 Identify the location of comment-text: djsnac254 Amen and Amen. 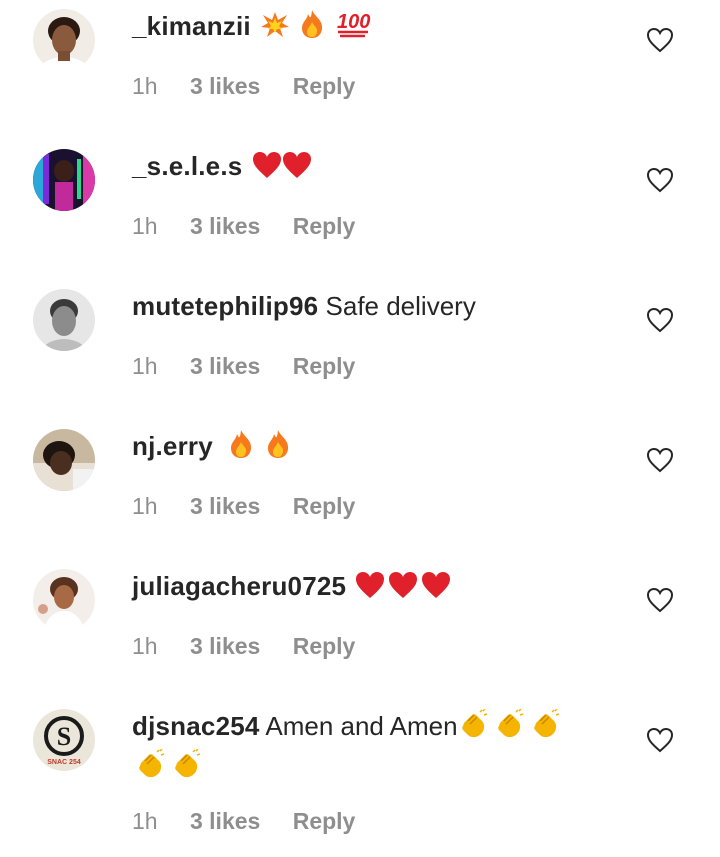
(362, 748).